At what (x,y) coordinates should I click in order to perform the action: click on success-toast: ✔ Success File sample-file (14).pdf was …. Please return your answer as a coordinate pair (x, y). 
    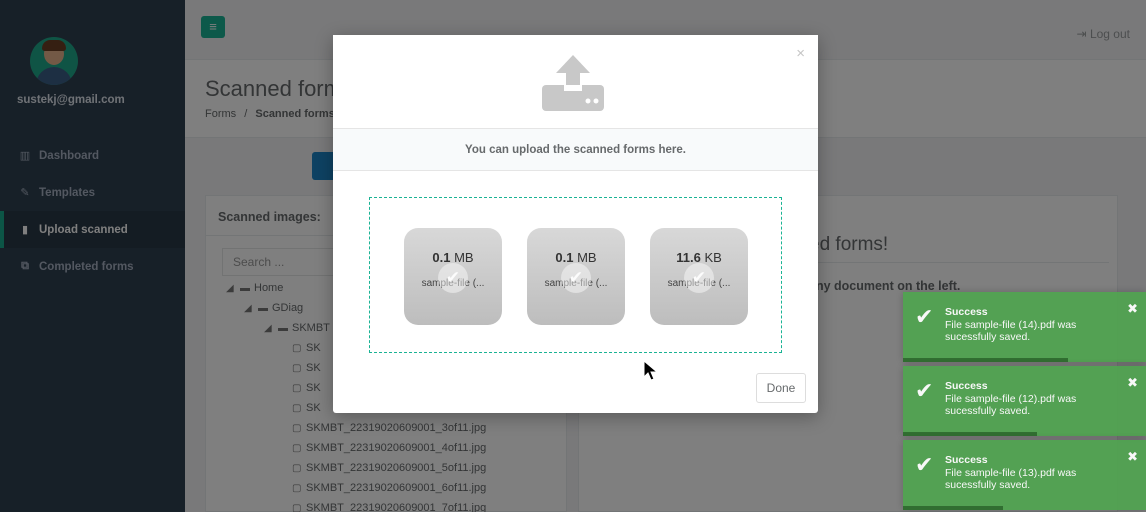
    Looking at the image, I should click on (1024, 327).